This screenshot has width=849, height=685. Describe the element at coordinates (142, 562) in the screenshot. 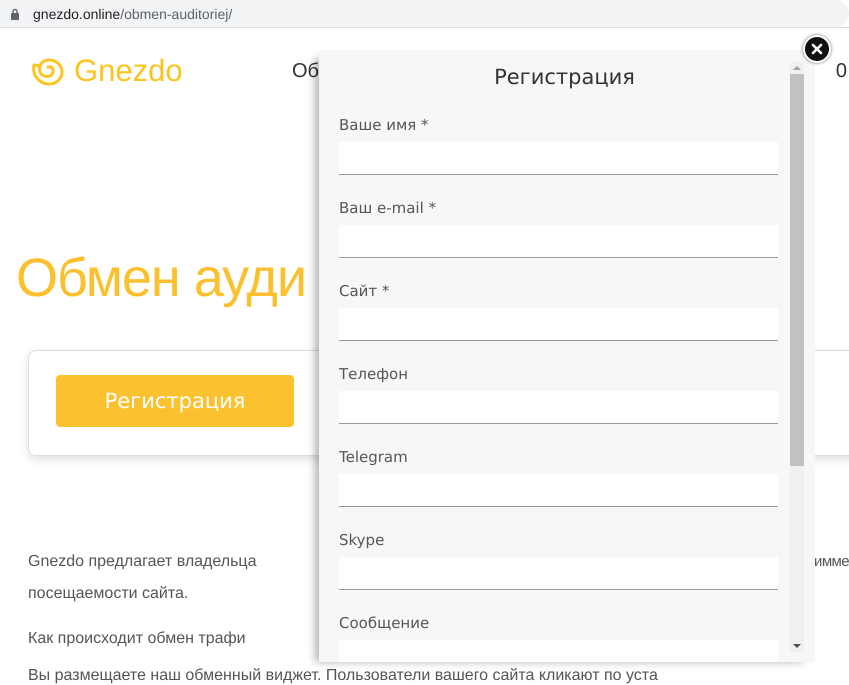

I see `text-line: Gnezdo предлагает владельца` at that location.